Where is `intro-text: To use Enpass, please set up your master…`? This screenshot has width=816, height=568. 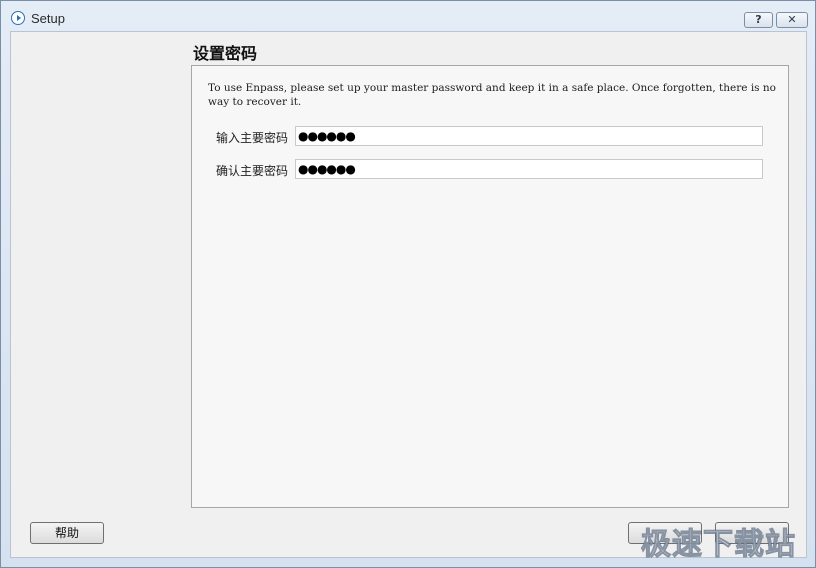
intro-text: To use Enpass, please set up your master… is located at coordinates (492, 95).